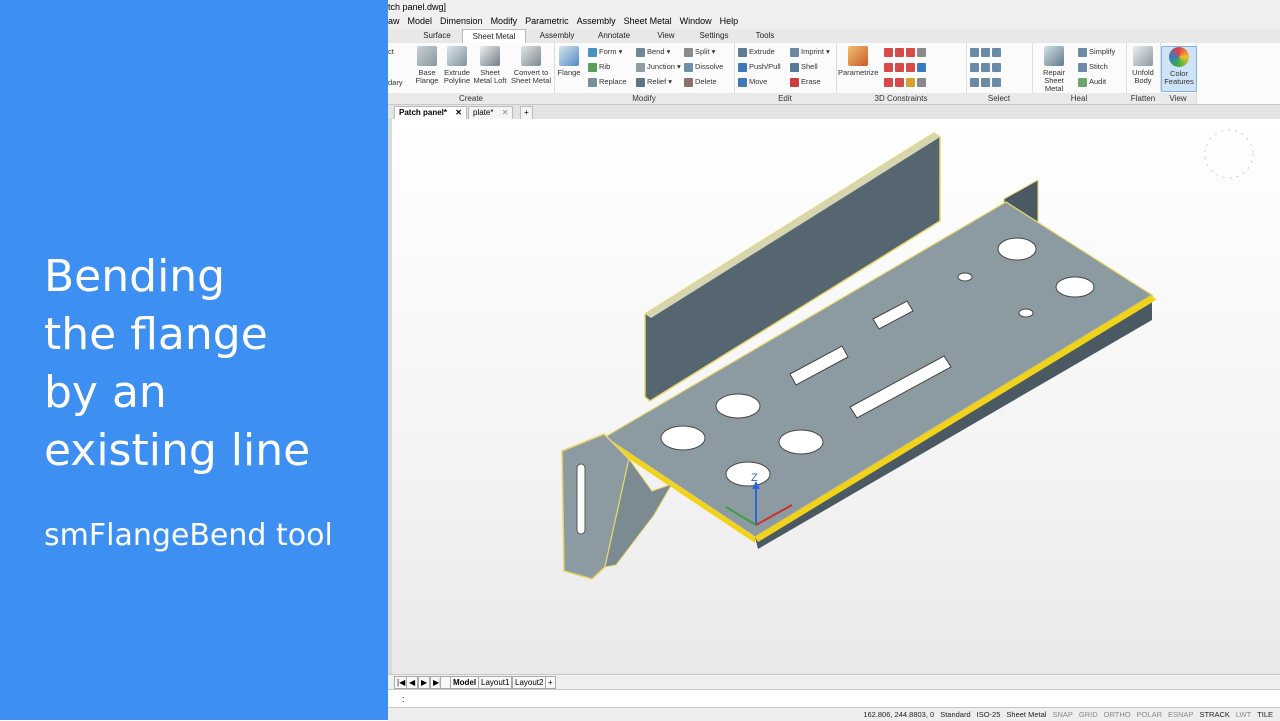 The height and width of the screenshot is (721, 1280). I want to click on relief-button: Relief ▾, so click(654, 82).